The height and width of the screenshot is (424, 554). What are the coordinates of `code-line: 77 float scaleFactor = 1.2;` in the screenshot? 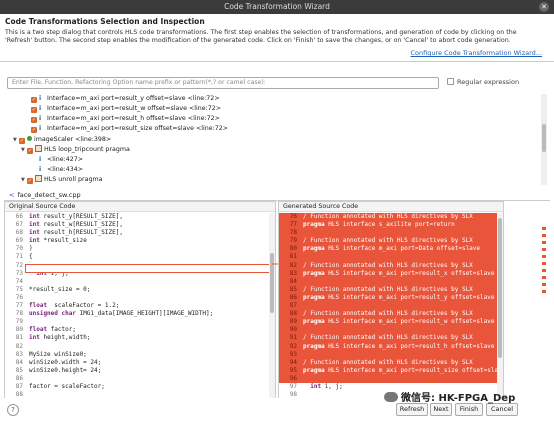 It's located at (137, 306).